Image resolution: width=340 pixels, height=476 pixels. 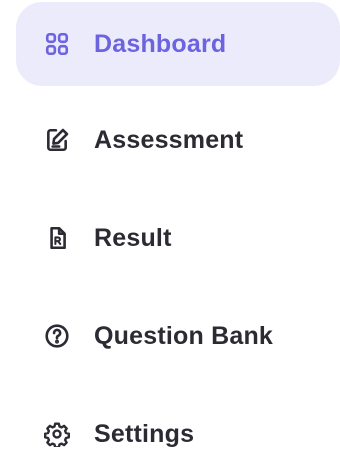 I want to click on question-circle-icon, so click(x=57, y=336).